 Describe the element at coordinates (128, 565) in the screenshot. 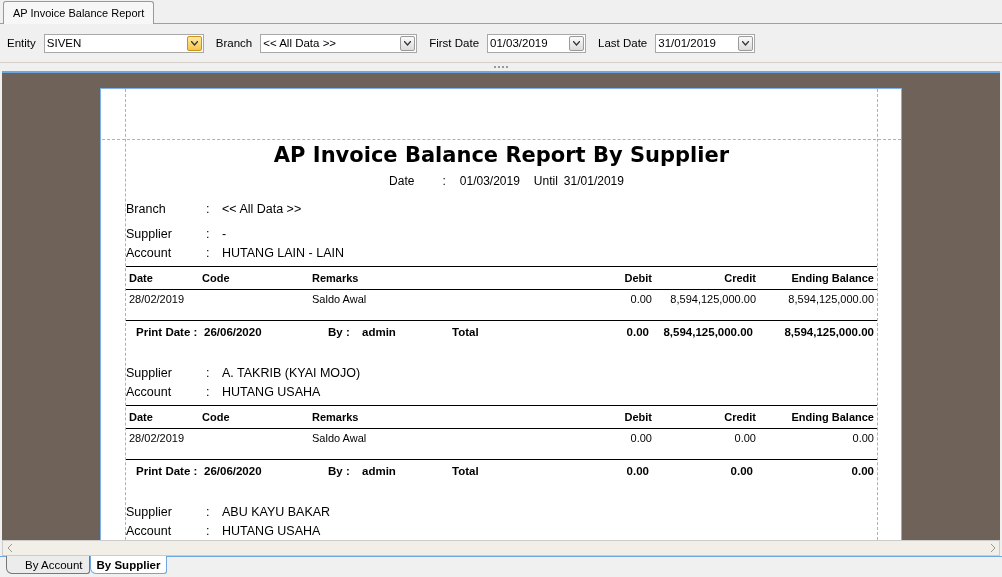

I see `view-tab: By Supplier` at that location.